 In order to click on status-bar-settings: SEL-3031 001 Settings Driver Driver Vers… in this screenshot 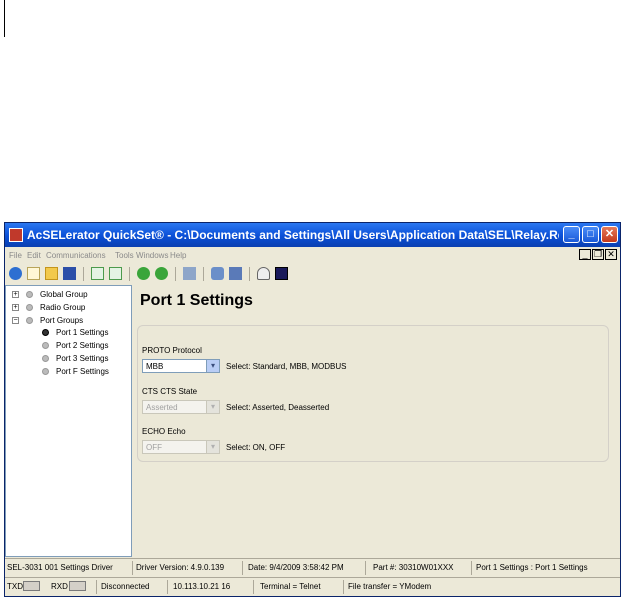, I will do `click(312, 567)`.